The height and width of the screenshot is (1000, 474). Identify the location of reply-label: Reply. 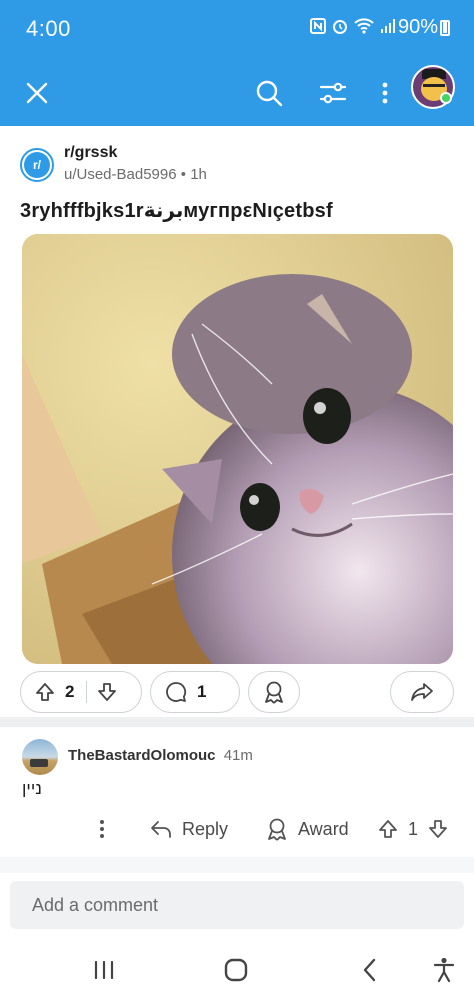
(205, 828).